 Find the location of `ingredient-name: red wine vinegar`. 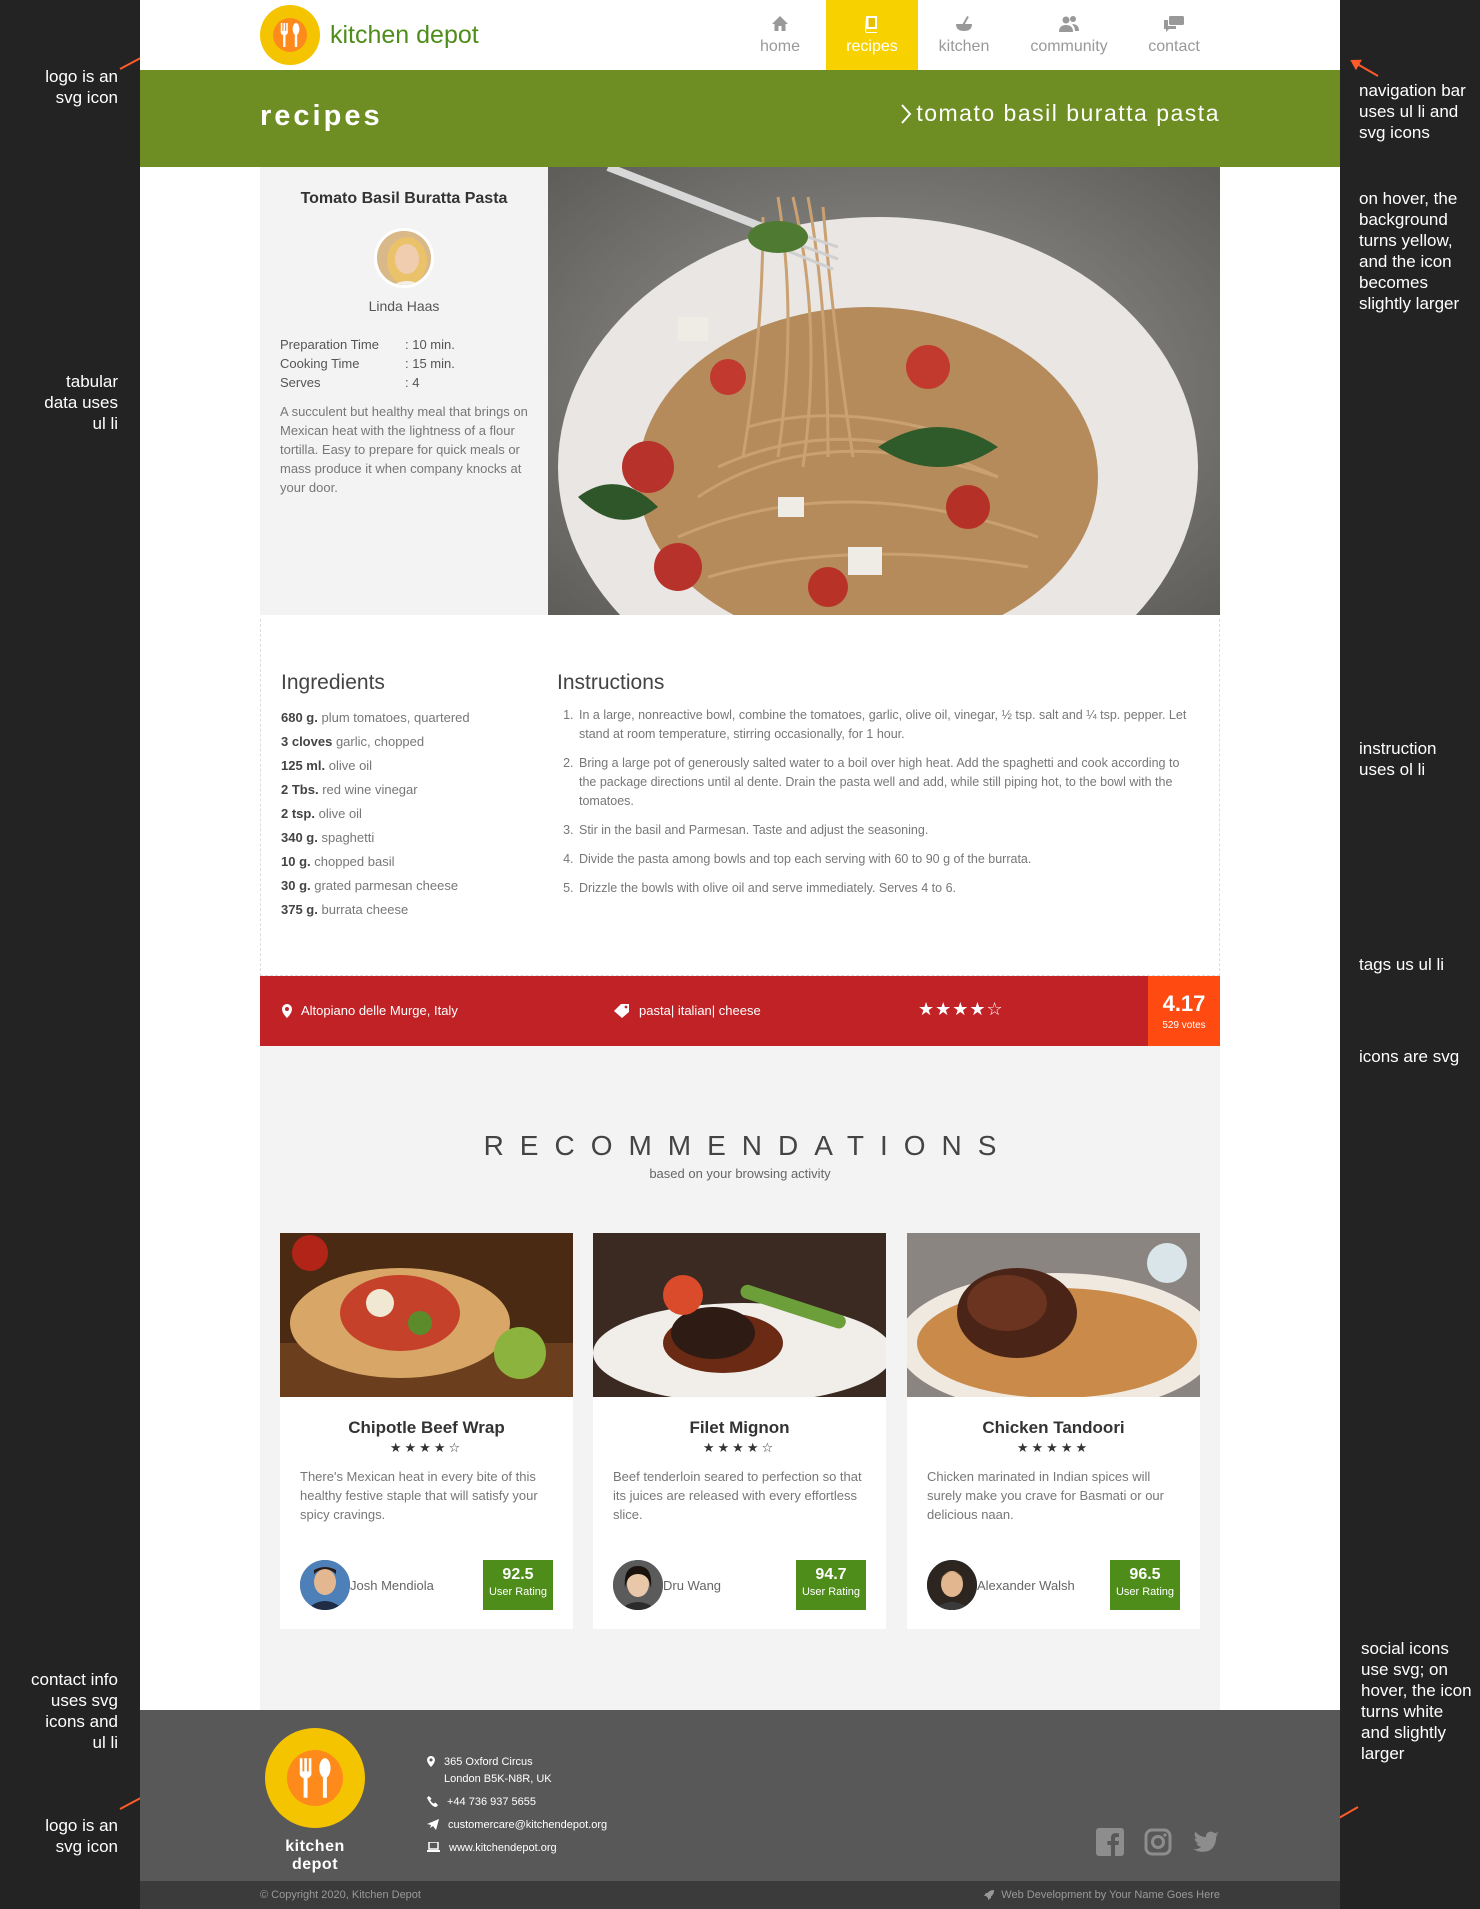

ingredient-name: red wine vinegar is located at coordinates (370, 789).